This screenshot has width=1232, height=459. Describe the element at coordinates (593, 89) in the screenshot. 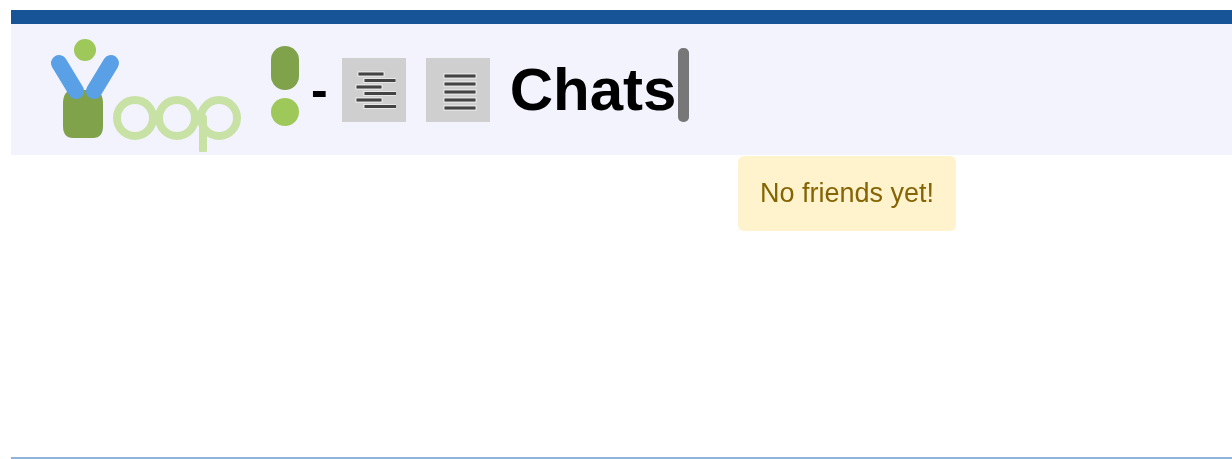

I see `page-title: Chats` at that location.